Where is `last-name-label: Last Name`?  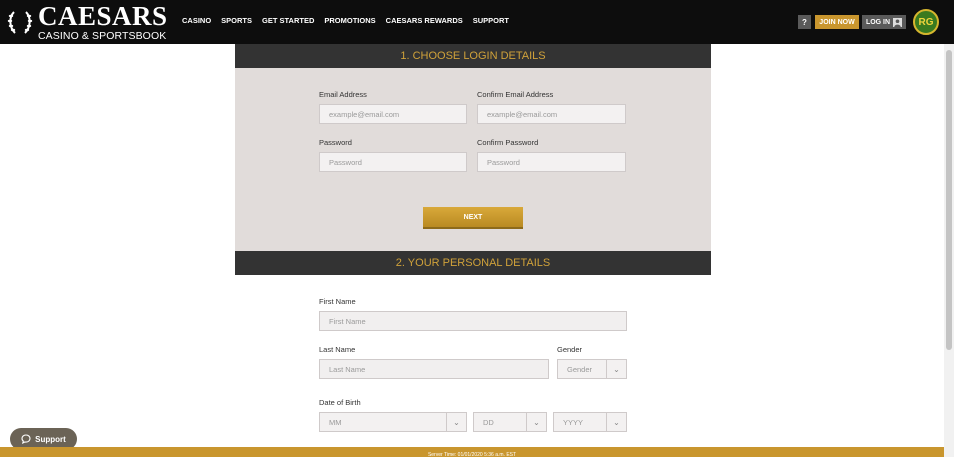 last-name-label: Last Name is located at coordinates (337, 349).